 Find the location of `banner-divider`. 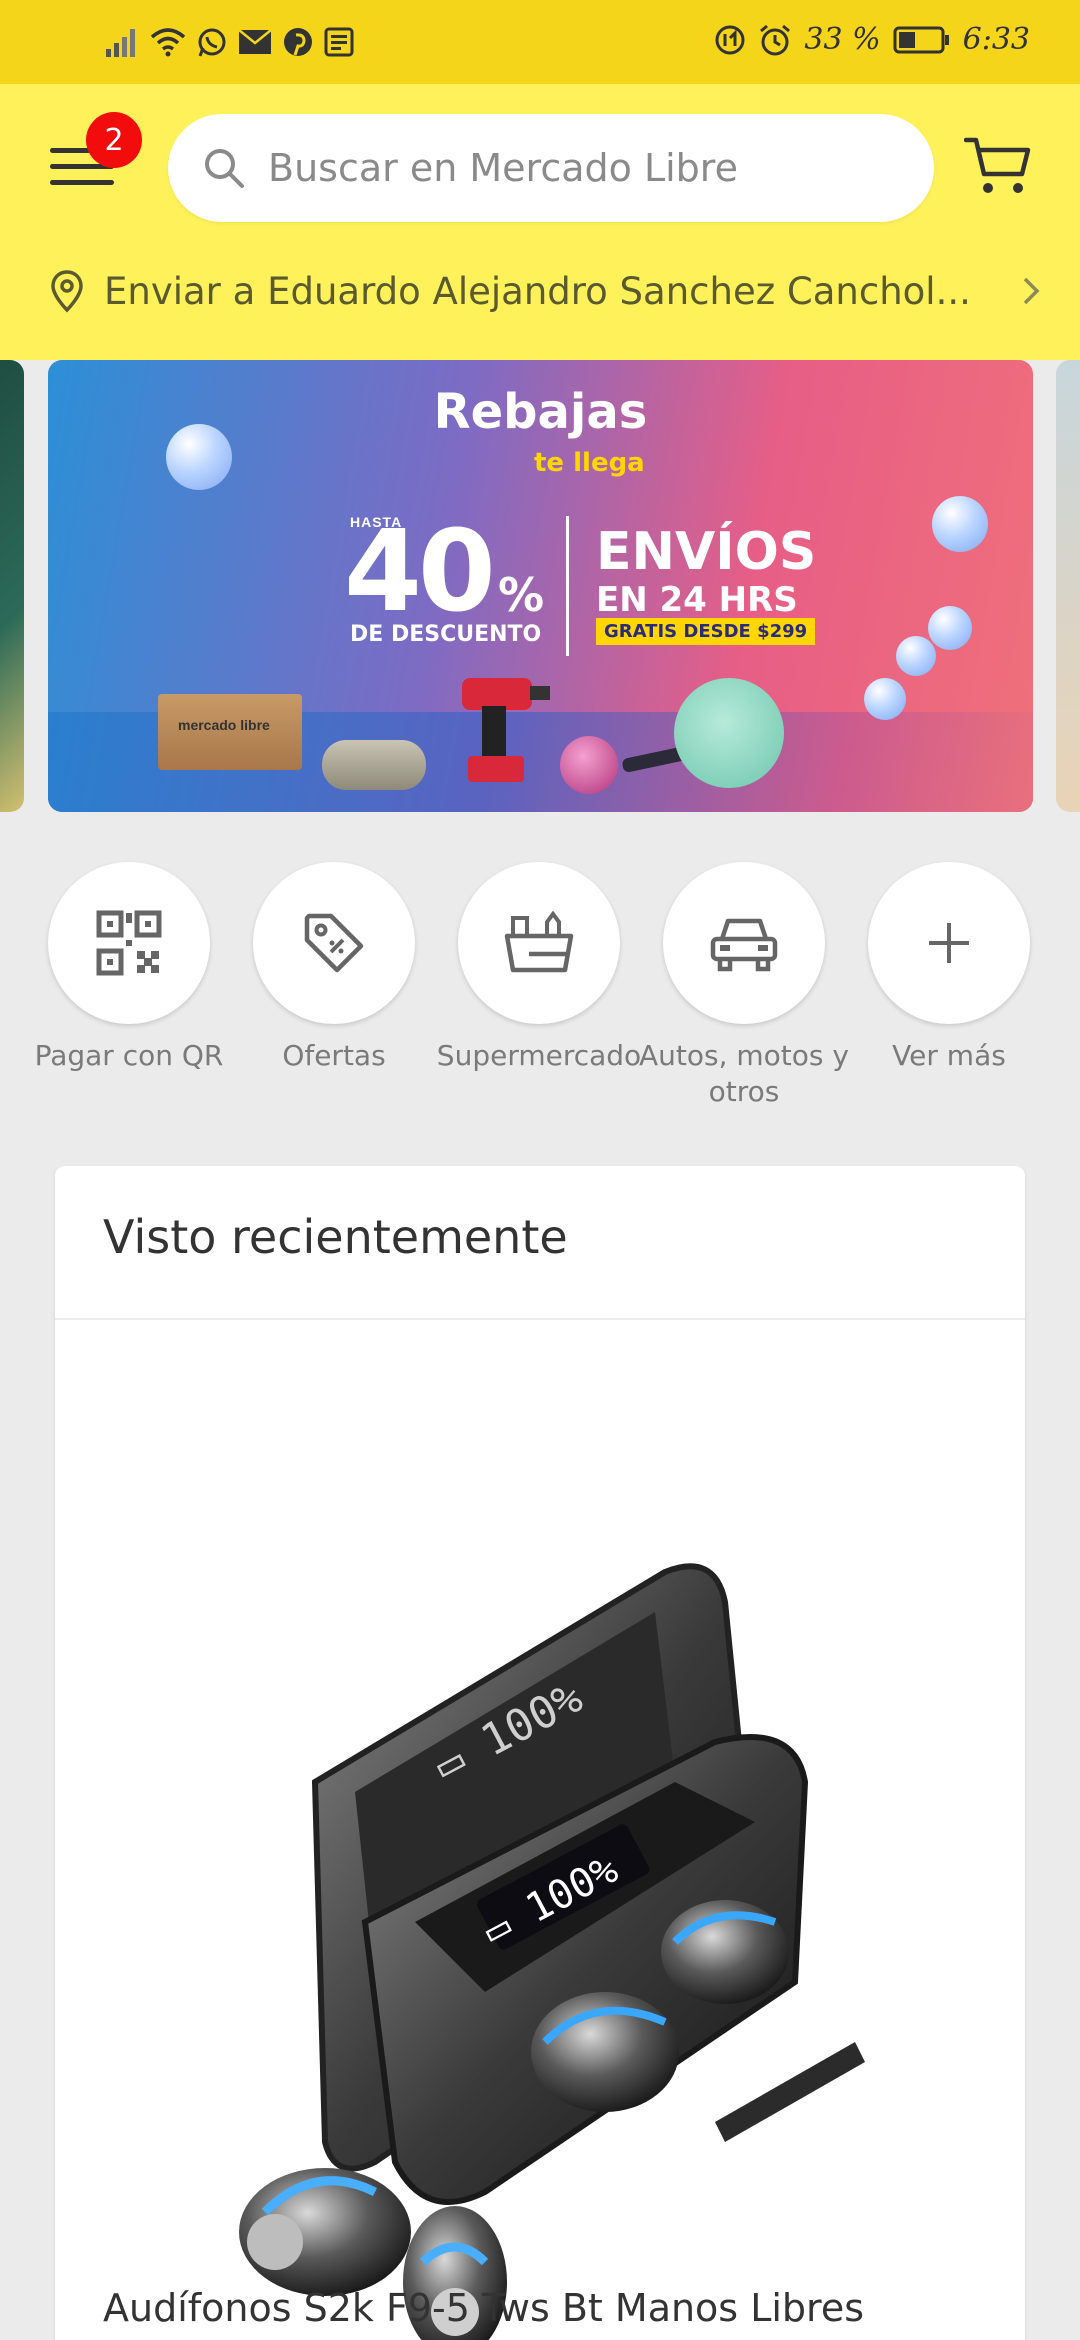

banner-divider is located at coordinates (567, 586).